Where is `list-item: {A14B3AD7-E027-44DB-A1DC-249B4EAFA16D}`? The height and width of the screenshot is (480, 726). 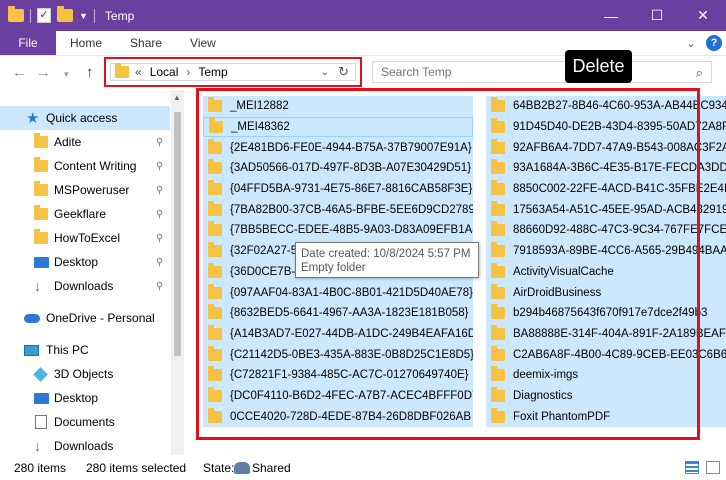 list-item: {A14B3AD7-E027-44DB-A1DC-249B4EAFA16D} is located at coordinates (338, 334).